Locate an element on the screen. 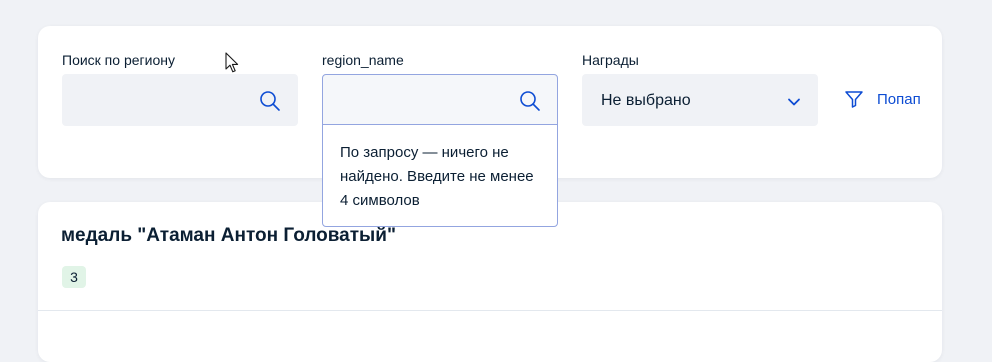 Image resolution: width=992 pixels, height=362 pixels. awards-selected-value: Не выбрано is located at coordinates (646, 100).